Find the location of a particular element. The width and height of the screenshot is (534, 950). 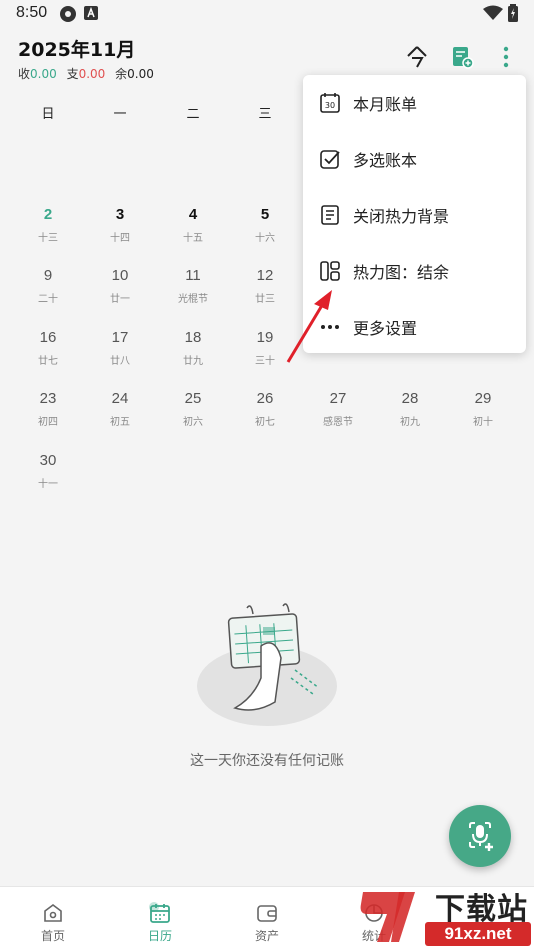

menu-item-monthly-bill: 30 本月账单 is located at coordinates (414, 103).